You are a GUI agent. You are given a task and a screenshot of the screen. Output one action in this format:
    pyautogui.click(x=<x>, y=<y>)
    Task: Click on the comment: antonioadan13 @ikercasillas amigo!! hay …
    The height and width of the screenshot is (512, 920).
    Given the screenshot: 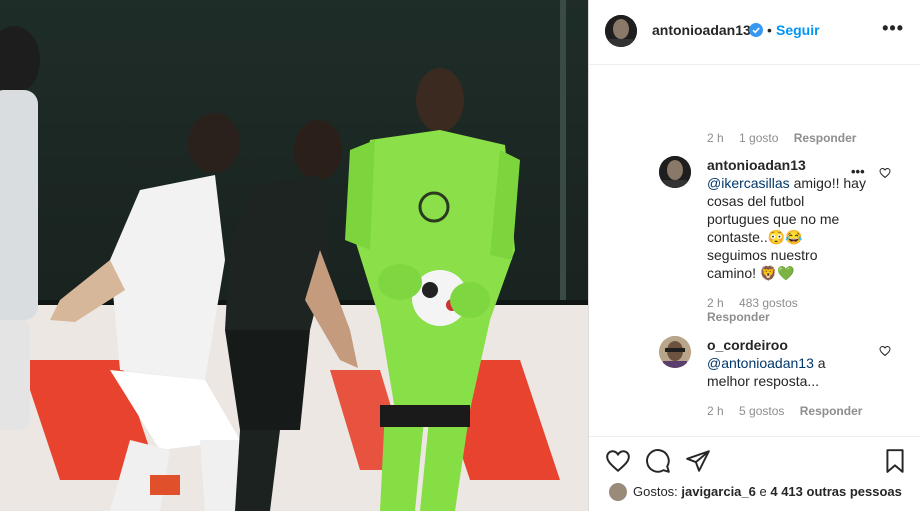 What is the action you would take?
    pyautogui.click(x=787, y=219)
    